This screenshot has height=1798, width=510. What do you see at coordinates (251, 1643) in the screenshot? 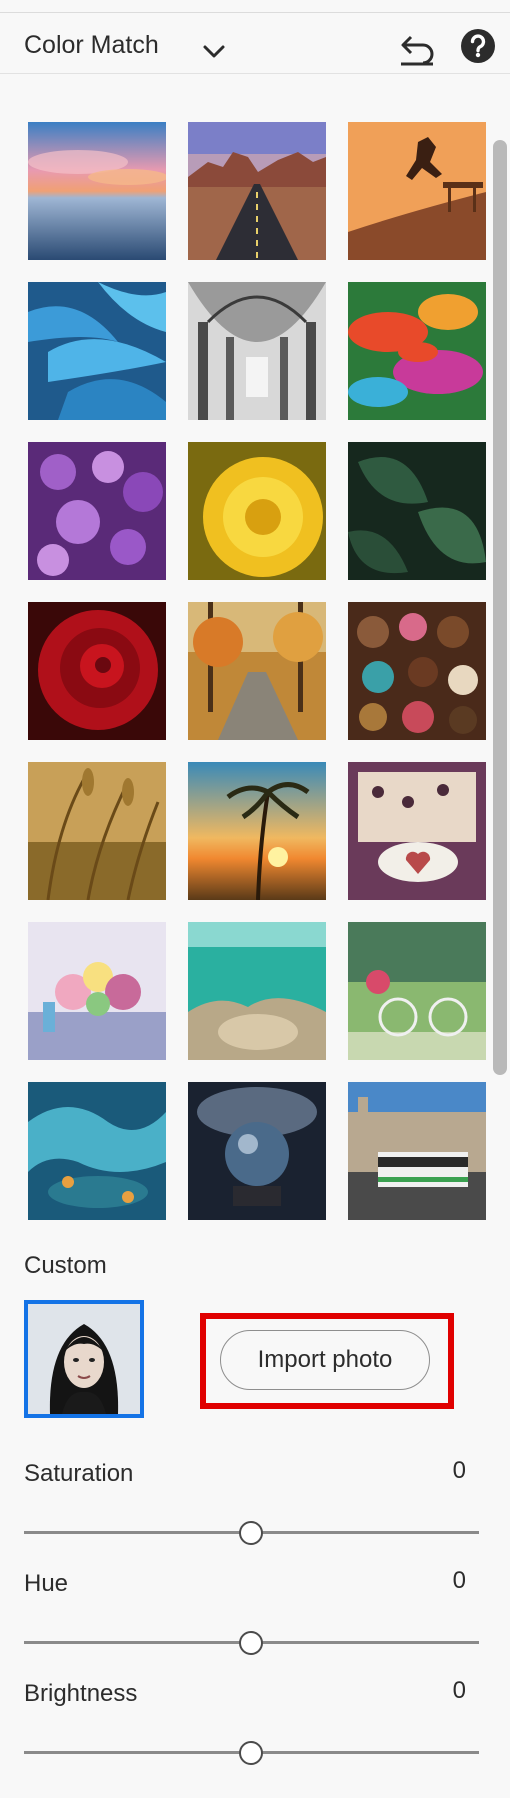
I see `hue-slider-handle` at bounding box center [251, 1643].